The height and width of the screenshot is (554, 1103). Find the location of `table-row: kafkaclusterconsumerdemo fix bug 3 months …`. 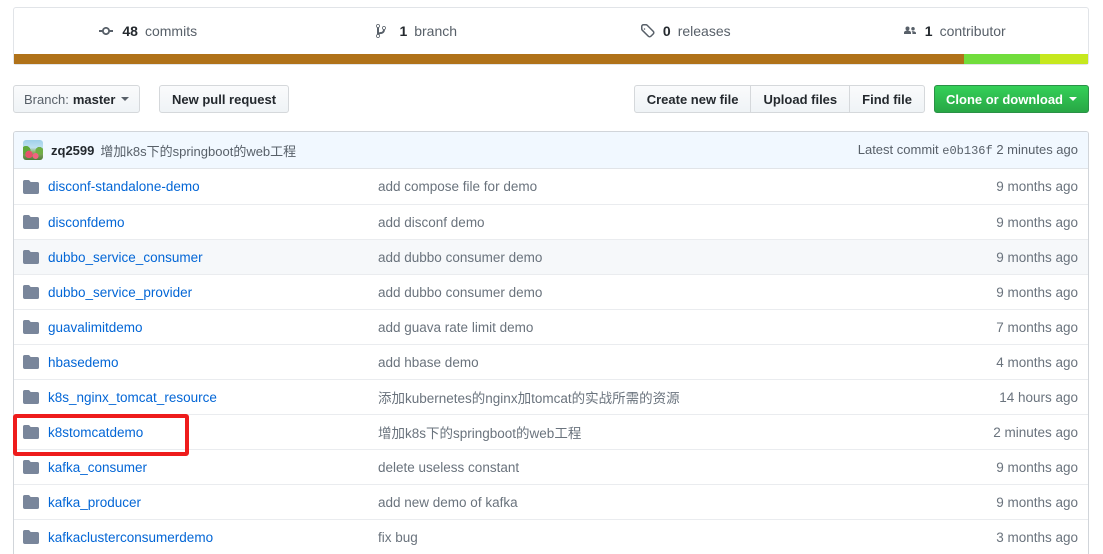

table-row: kafkaclusterconsumerdemo fix bug 3 months … is located at coordinates (551, 536).